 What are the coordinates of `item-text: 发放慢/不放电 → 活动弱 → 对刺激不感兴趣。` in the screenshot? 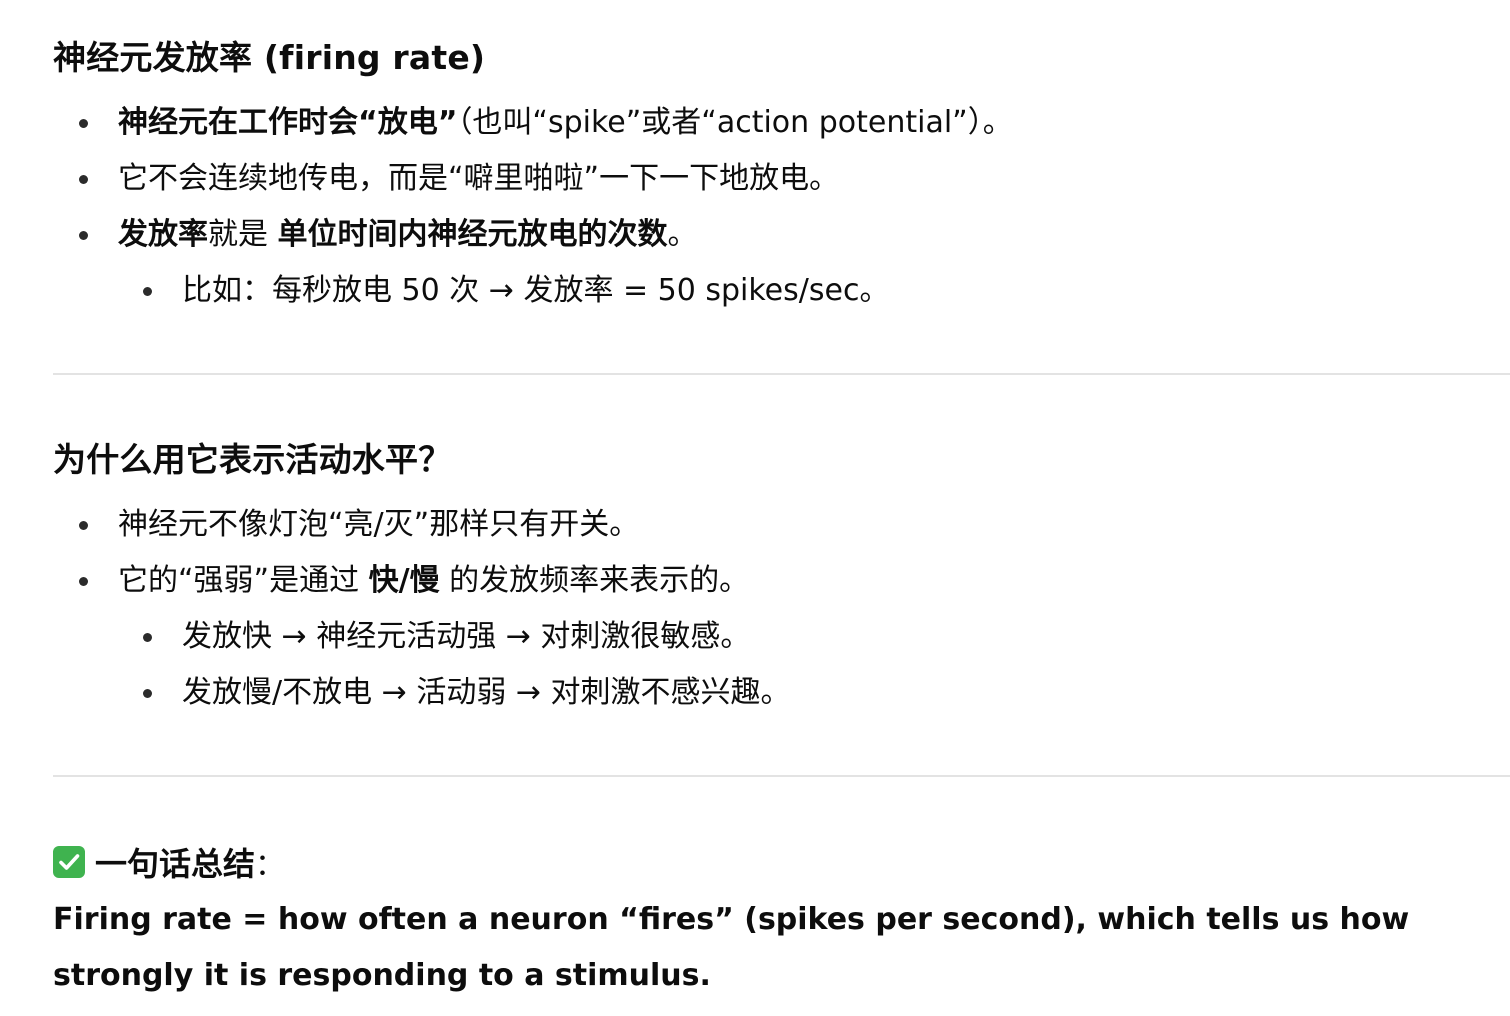 It's located at (486, 692).